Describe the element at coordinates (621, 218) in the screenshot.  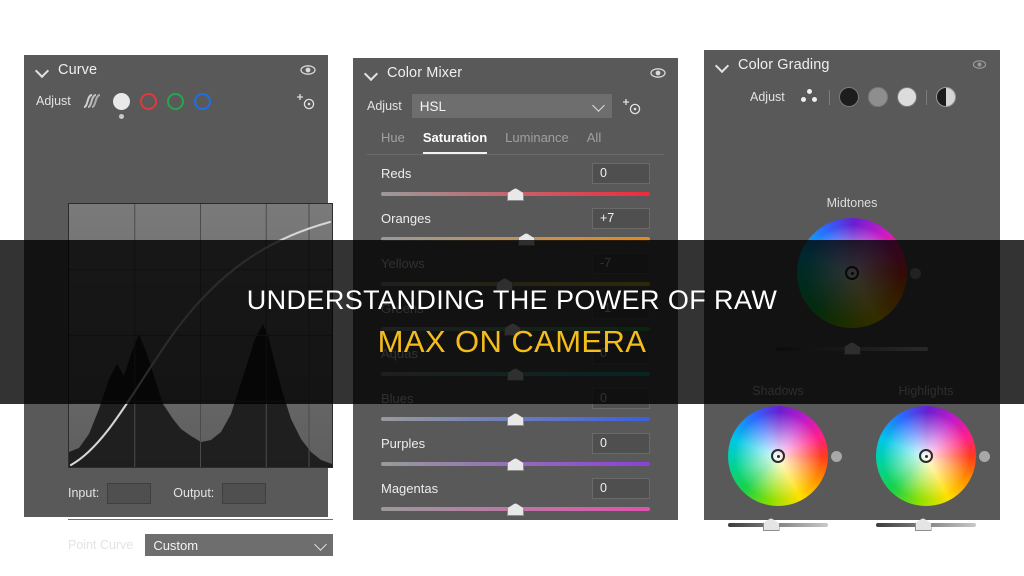
I see `slider-value-field: +7` at that location.